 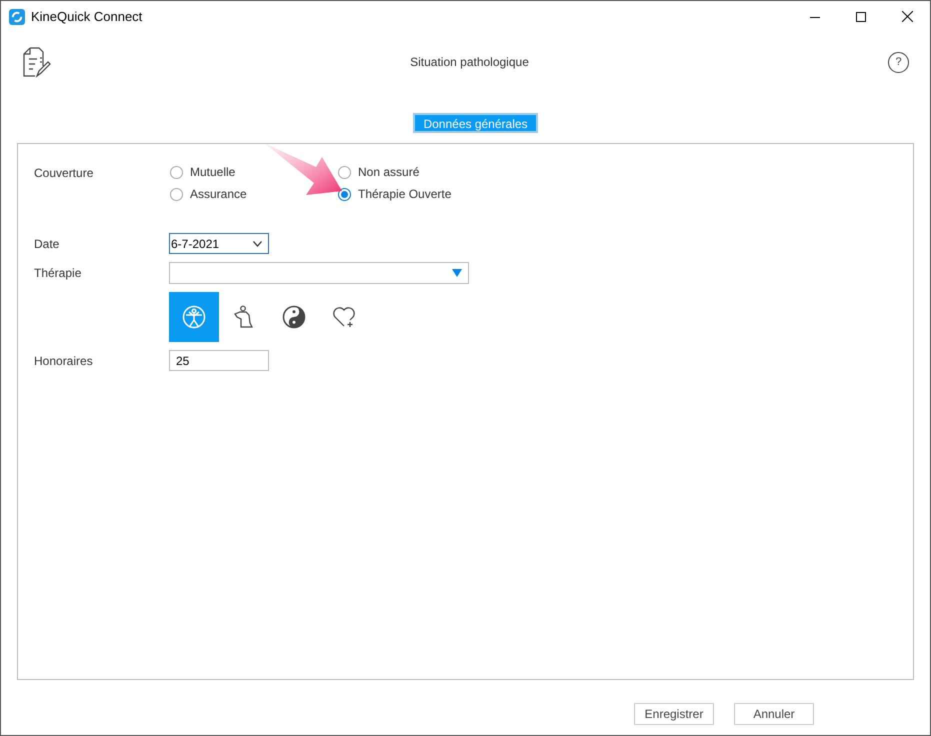 I want to click on document-edit-icon, so click(x=36, y=62).